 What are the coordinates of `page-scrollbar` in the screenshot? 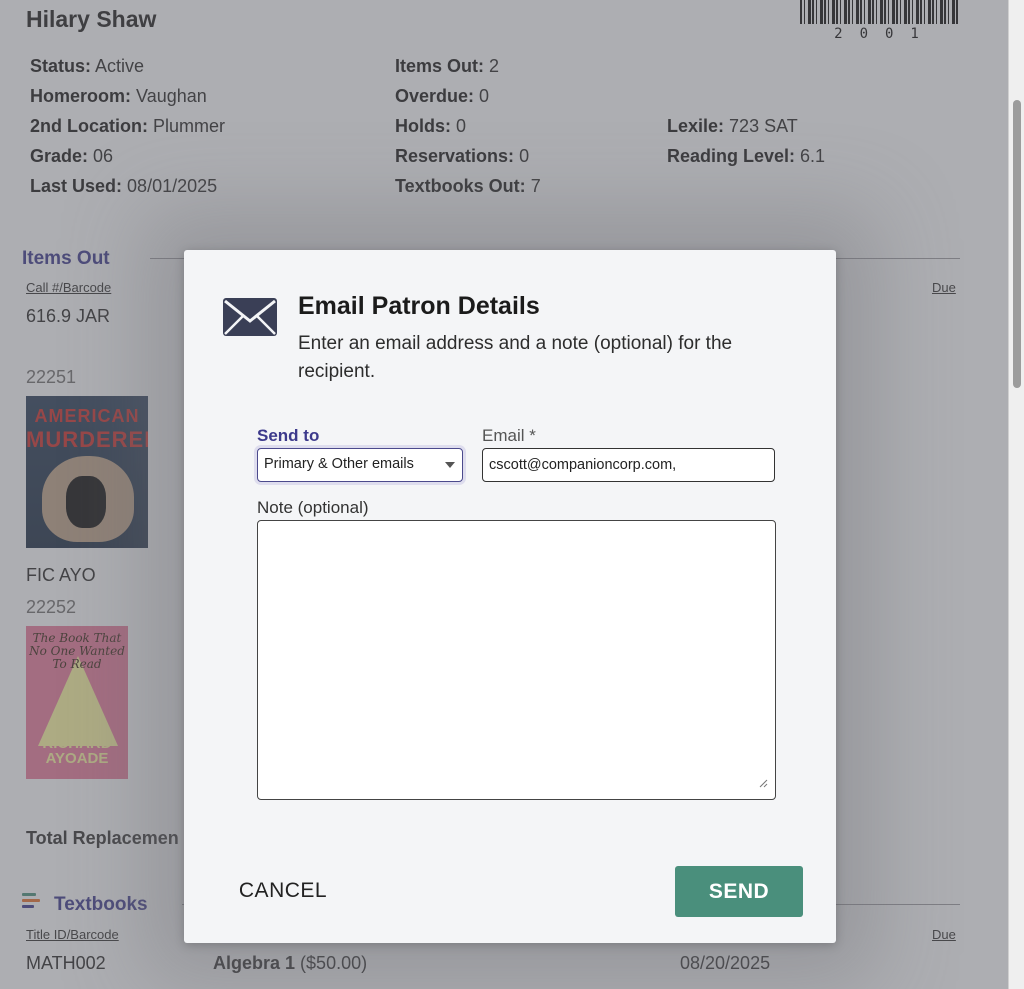 It's located at (1016, 494).